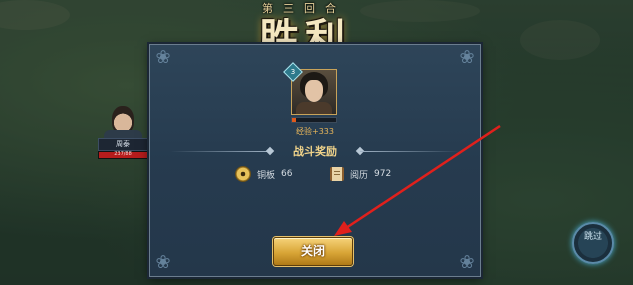  Describe the element at coordinates (343, 228) in the screenshot. I see `arrow-head` at that location.